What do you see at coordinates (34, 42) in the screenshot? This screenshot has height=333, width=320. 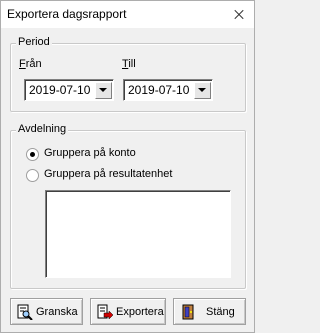 I see `period-group-title: Period` at bounding box center [34, 42].